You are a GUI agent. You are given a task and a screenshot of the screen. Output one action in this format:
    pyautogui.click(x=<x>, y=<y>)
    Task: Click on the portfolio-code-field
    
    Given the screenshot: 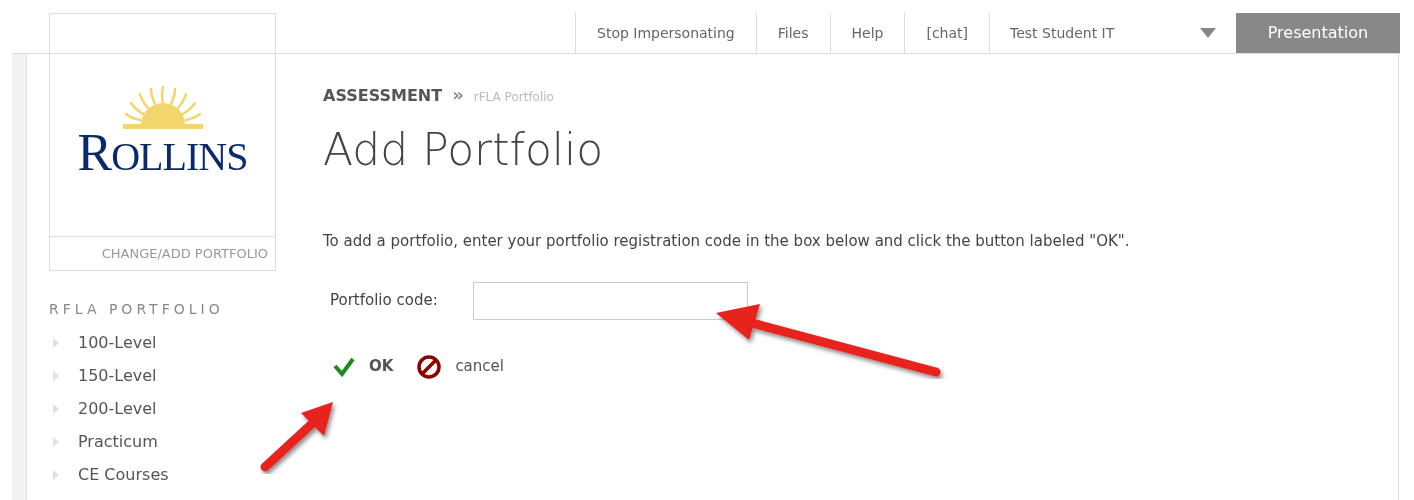 What is the action you would take?
    pyautogui.click(x=610, y=300)
    